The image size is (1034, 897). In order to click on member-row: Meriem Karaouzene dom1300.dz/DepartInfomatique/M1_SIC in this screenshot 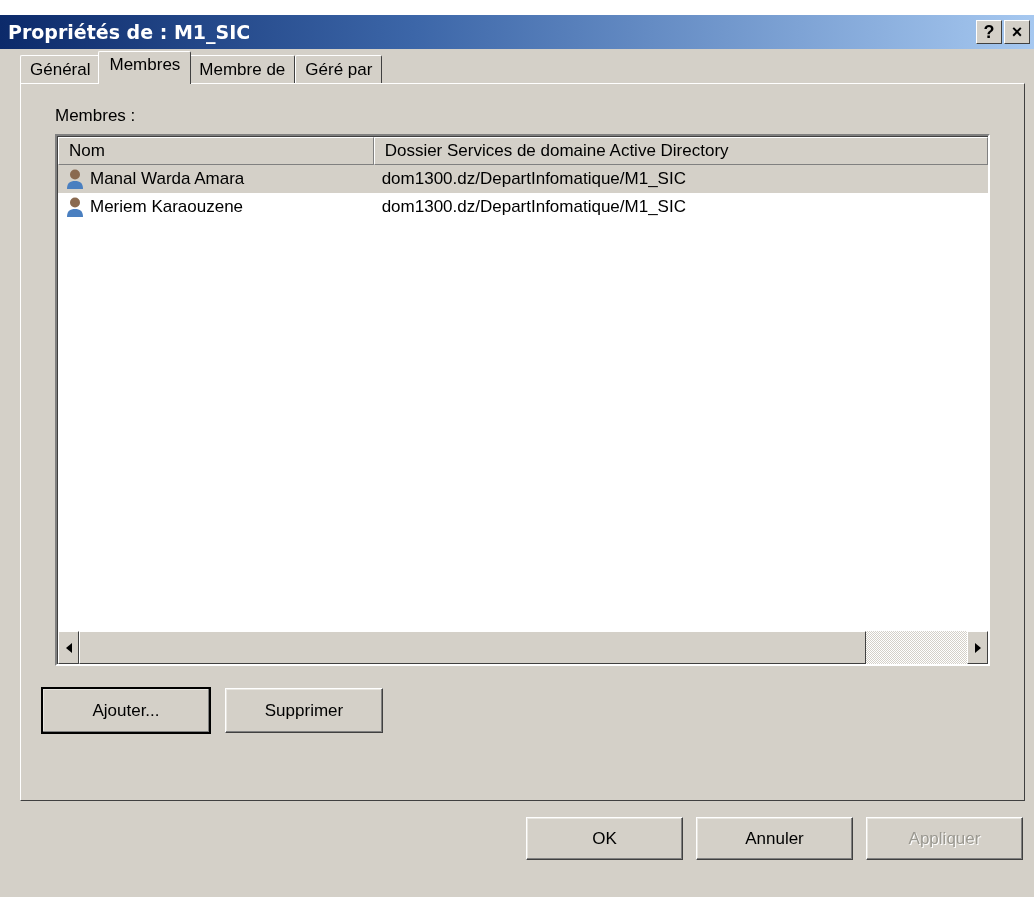, I will do `click(523, 207)`.